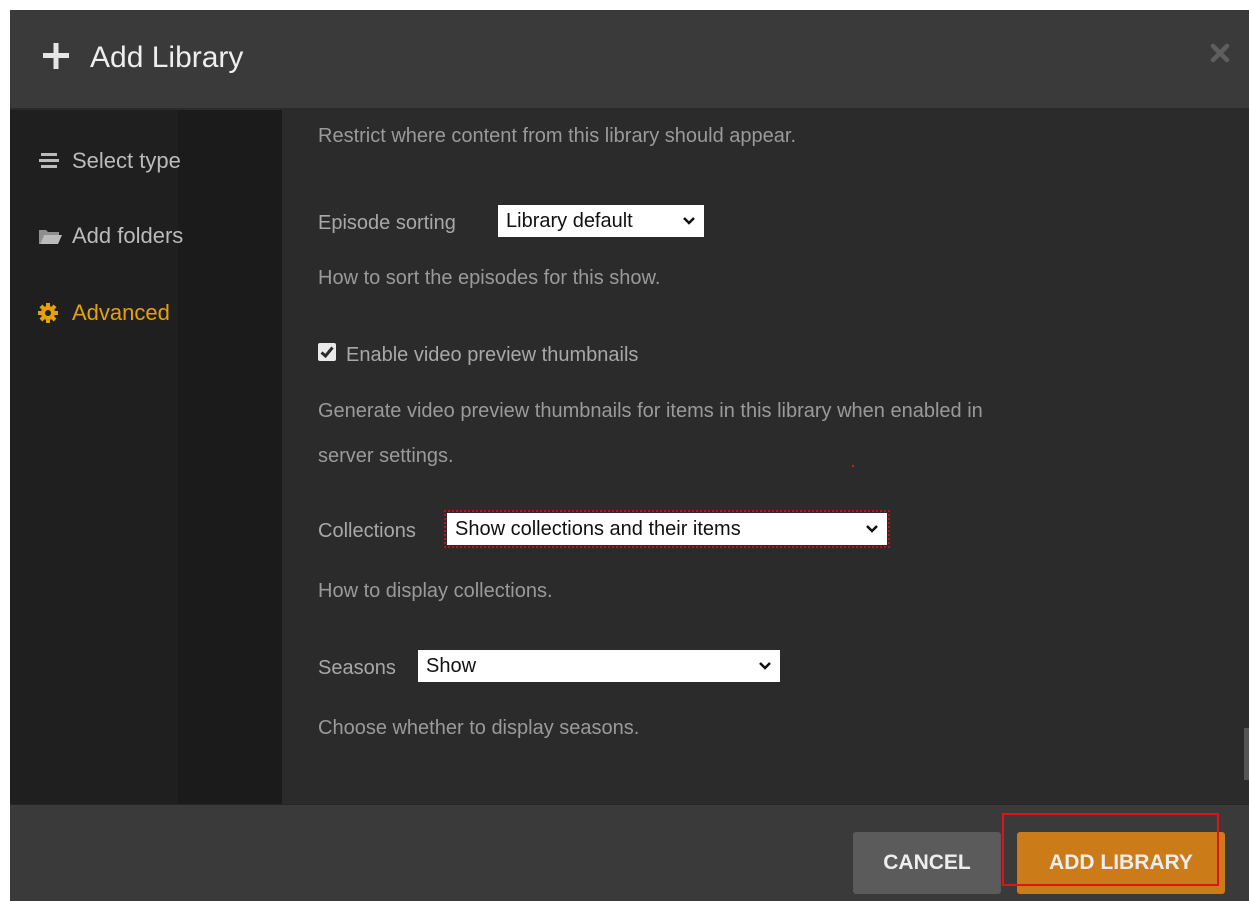 This screenshot has width=1249, height=901. I want to click on episode-sorting-label: Episode sorting, so click(387, 223).